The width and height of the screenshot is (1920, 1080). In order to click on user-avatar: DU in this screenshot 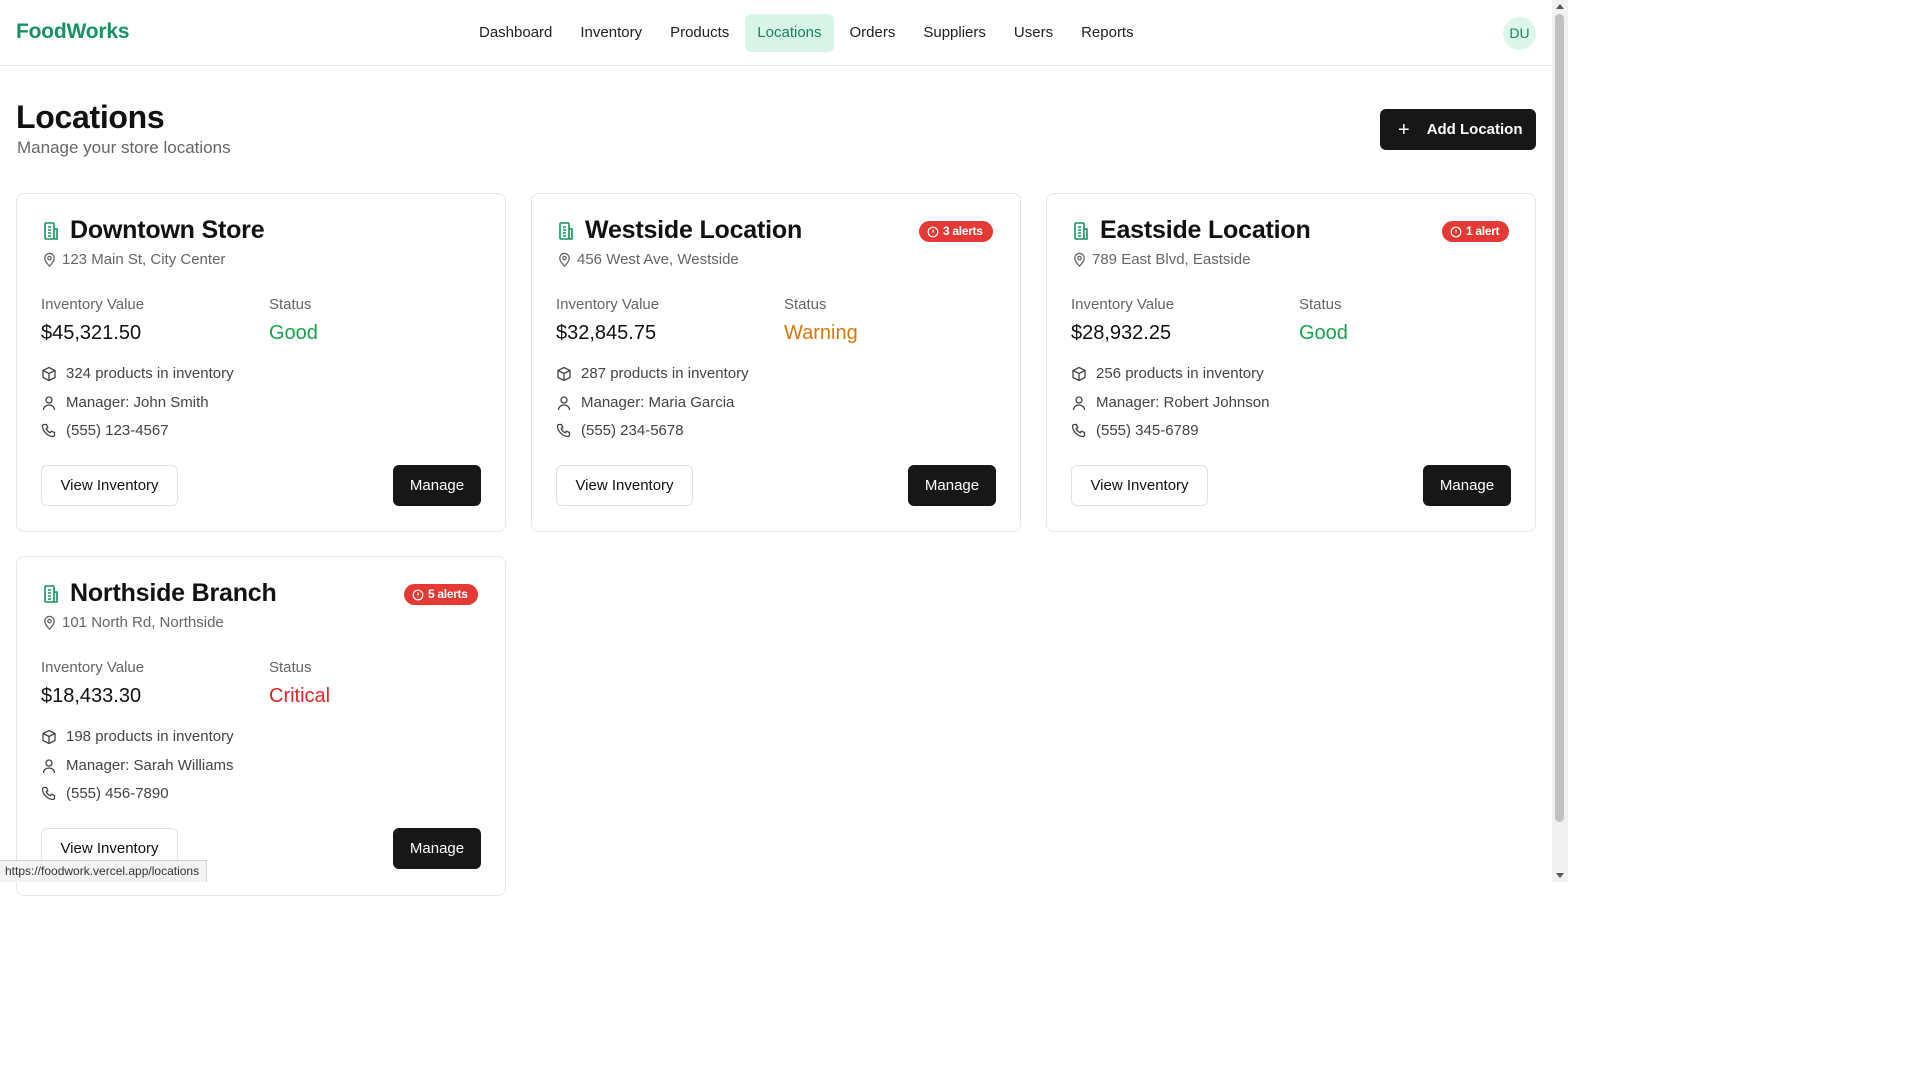, I will do `click(1519, 33)`.